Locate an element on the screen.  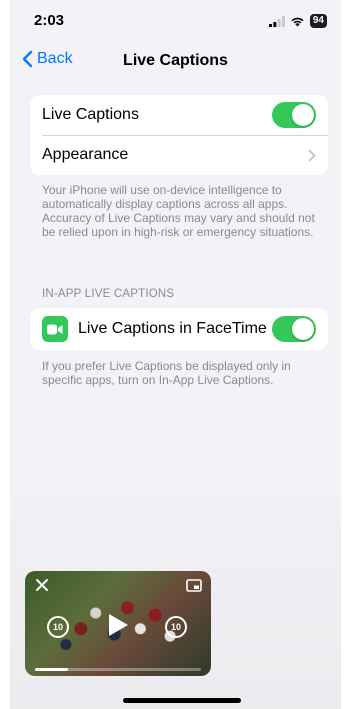
picture-in-picture-video: 10 10 is located at coordinates (118, 623).